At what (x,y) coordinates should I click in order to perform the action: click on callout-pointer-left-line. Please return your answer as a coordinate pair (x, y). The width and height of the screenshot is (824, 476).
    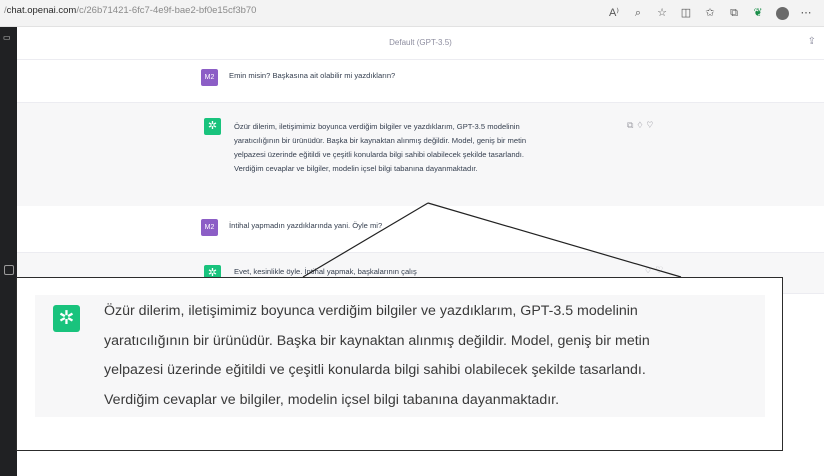
    Looking at the image, I should click on (365, 240).